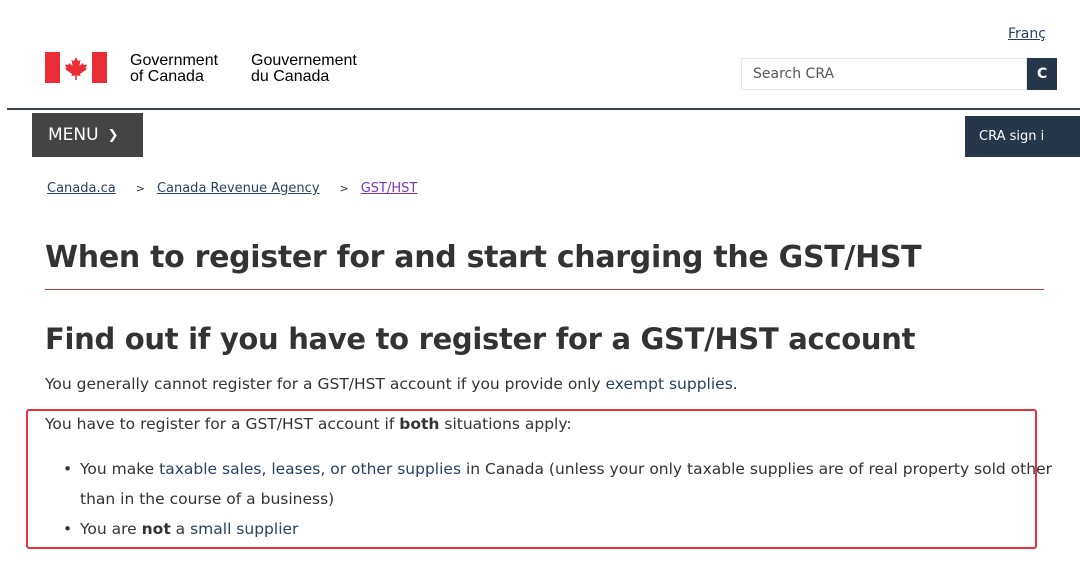  What do you see at coordinates (559, 529) in the screenshot?
I see `list-item: You are not a small supplier` at bounding box center [559, 529].